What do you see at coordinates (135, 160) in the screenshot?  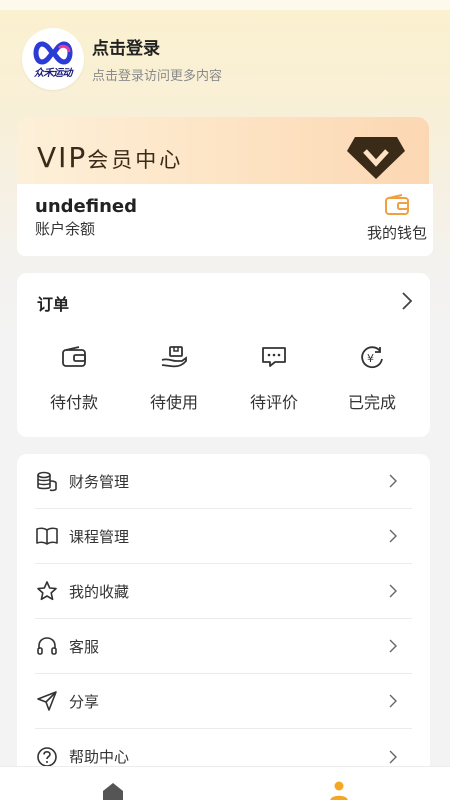 I see `vip-title-cn: 会员中心` at bounding box center [135, 160].